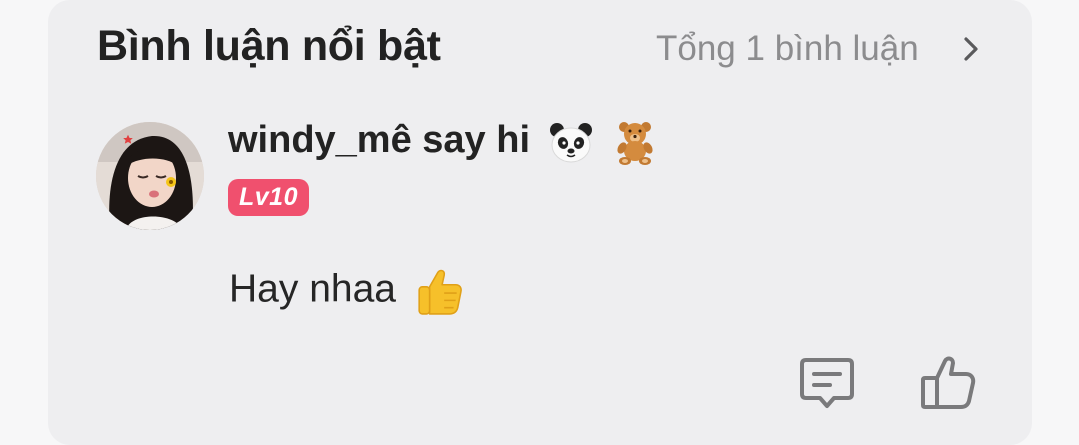  Describe the element at coordinates (570, 143) in the screenshot. I see `panda-emoji-icon` at that location.